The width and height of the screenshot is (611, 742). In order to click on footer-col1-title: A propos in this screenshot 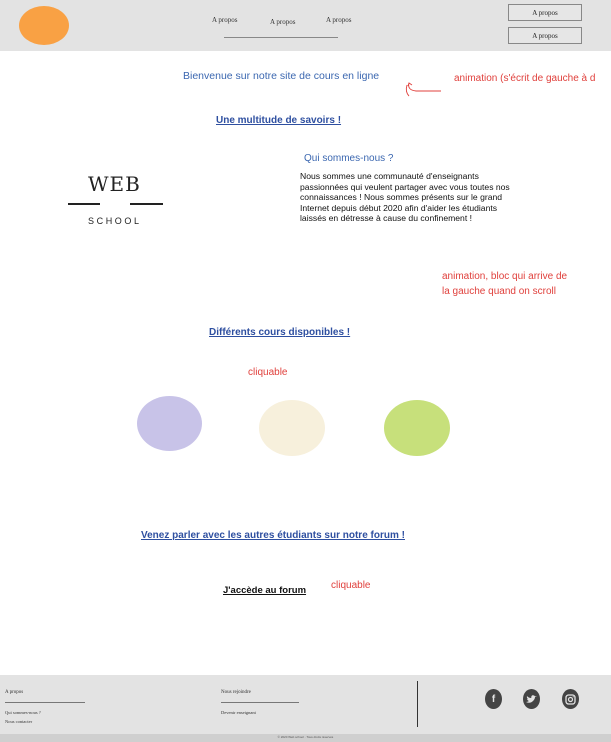, I will do `click(14, 692)`.